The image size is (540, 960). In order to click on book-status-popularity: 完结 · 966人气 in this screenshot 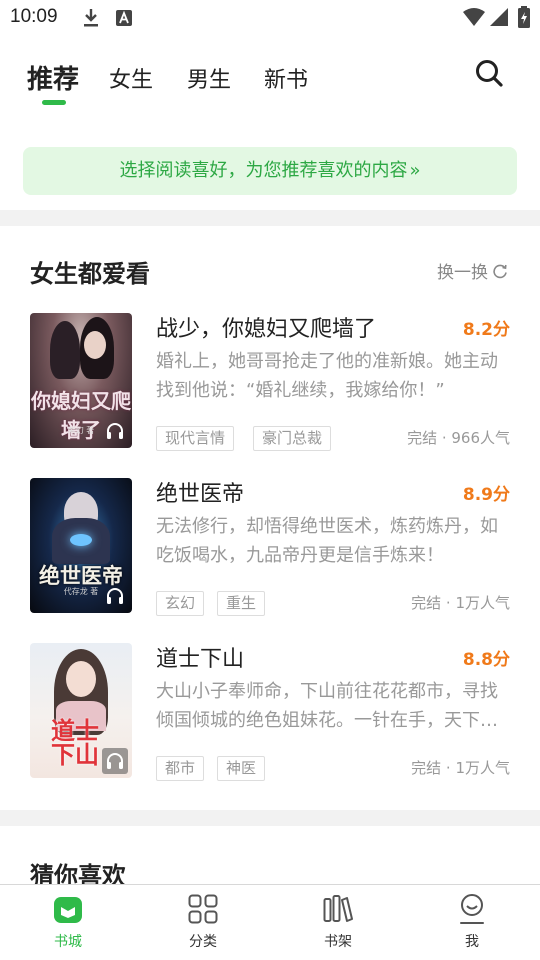, I will do `click(458, 438)`.